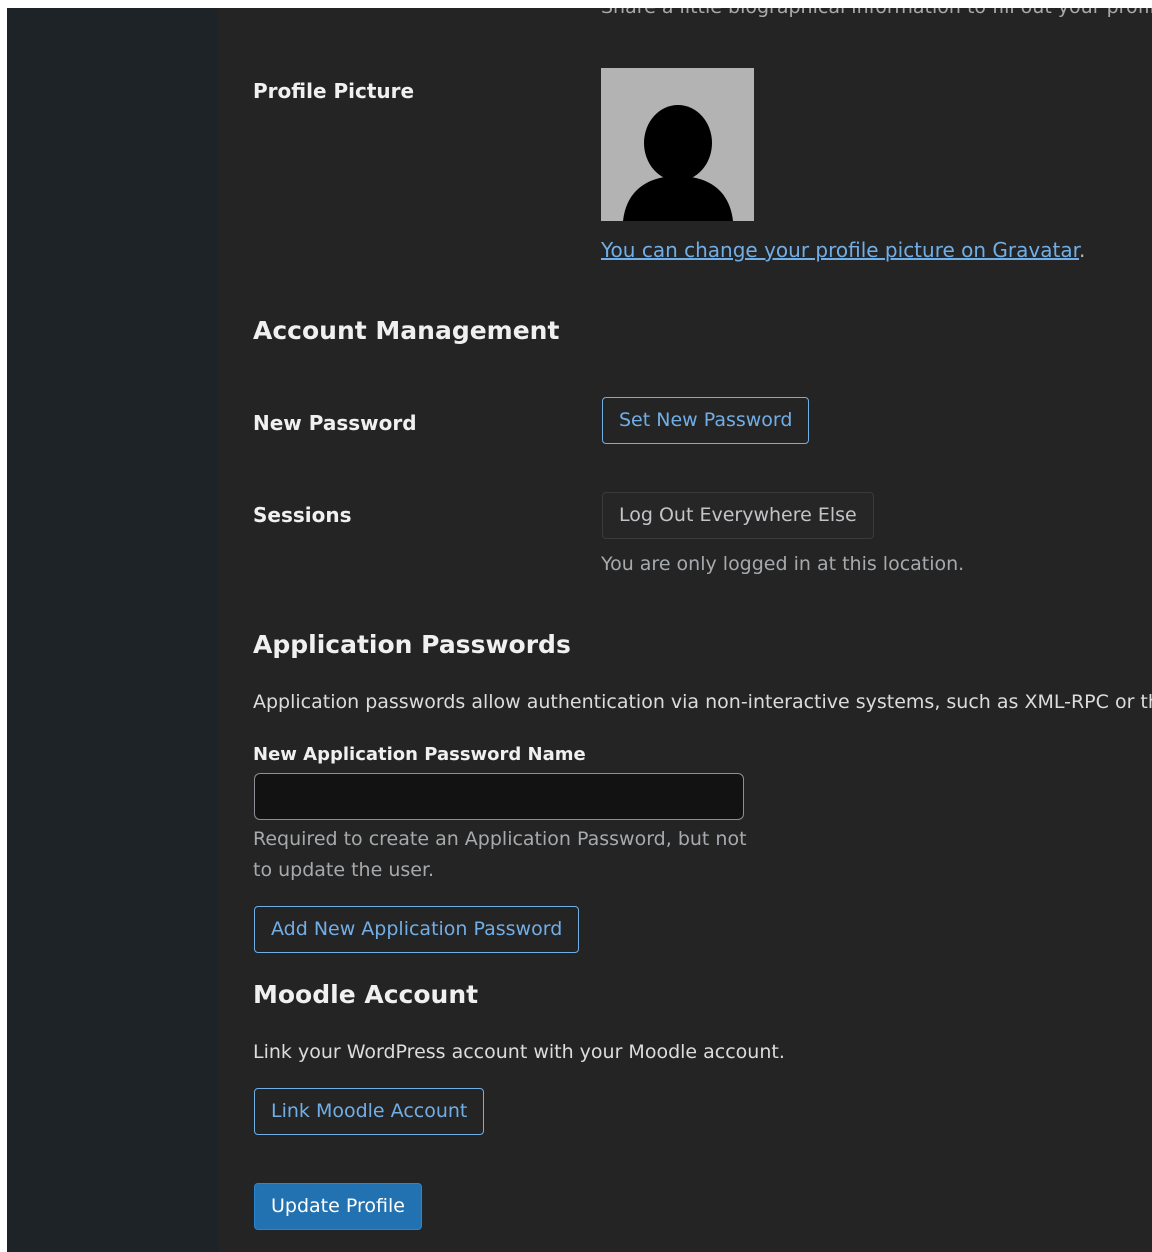 This screenshot has height=1252, width=1152. Describe the element at coordinates (706, 420) in the screenshot. I see `set-new-password-button: Set New Password` at that location.